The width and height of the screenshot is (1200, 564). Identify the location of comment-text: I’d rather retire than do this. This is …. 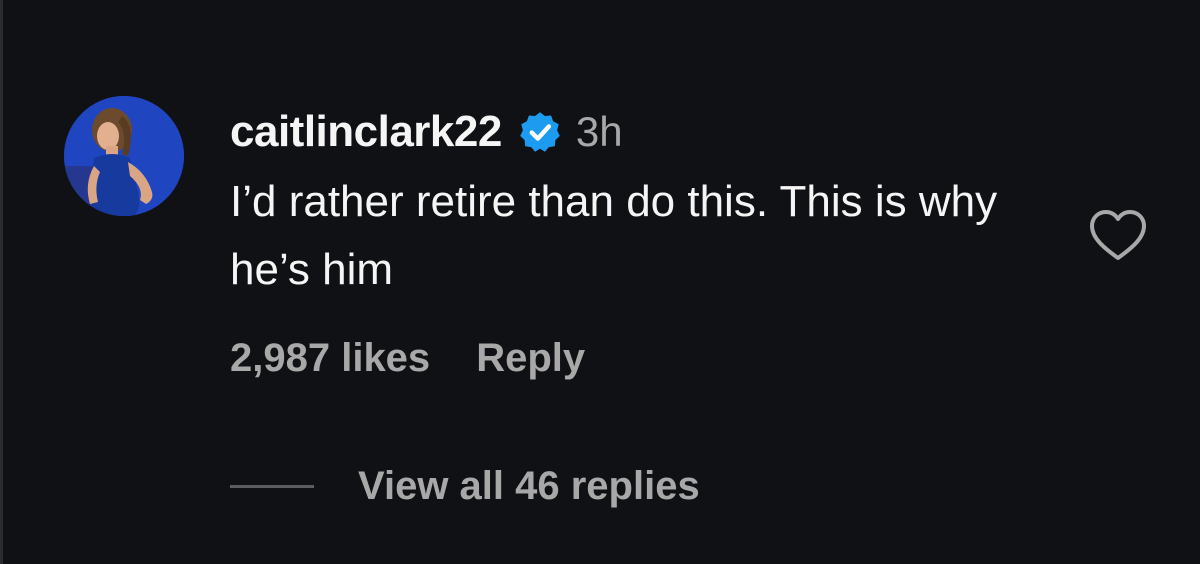
(614, 235).